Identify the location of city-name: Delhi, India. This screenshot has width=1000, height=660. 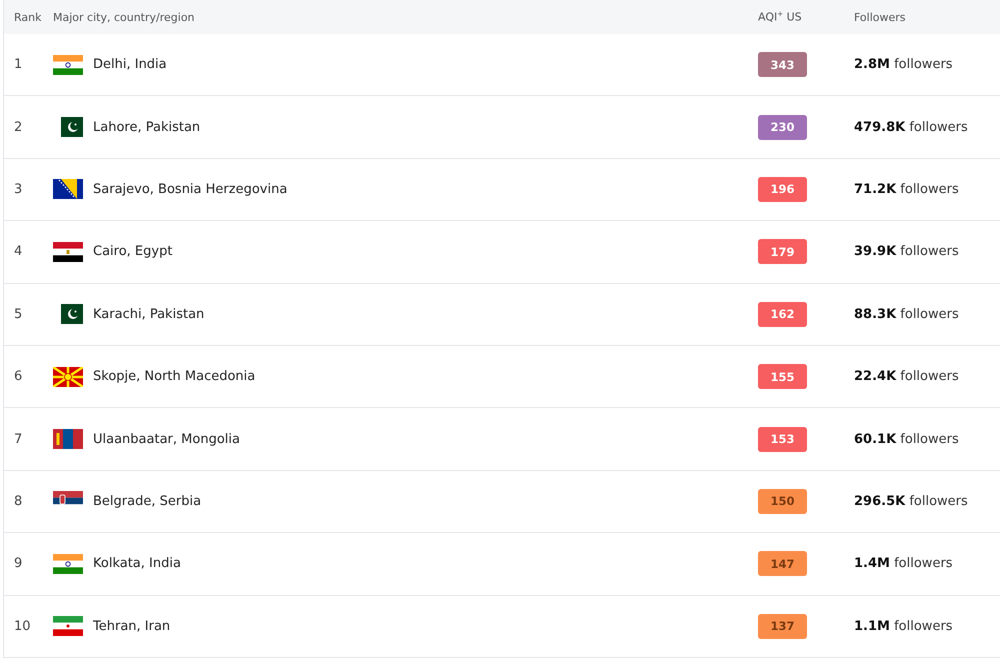
(130, 64).